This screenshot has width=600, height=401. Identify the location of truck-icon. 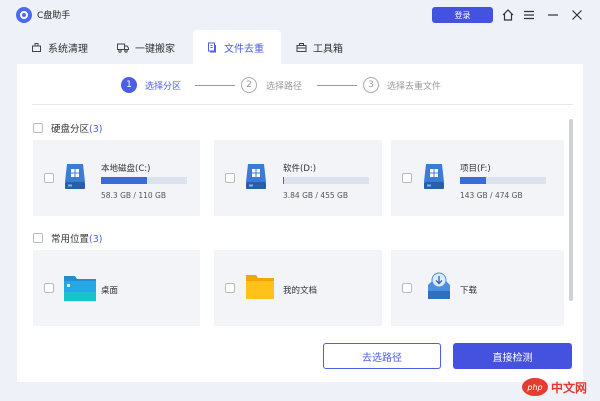
(123, 48).